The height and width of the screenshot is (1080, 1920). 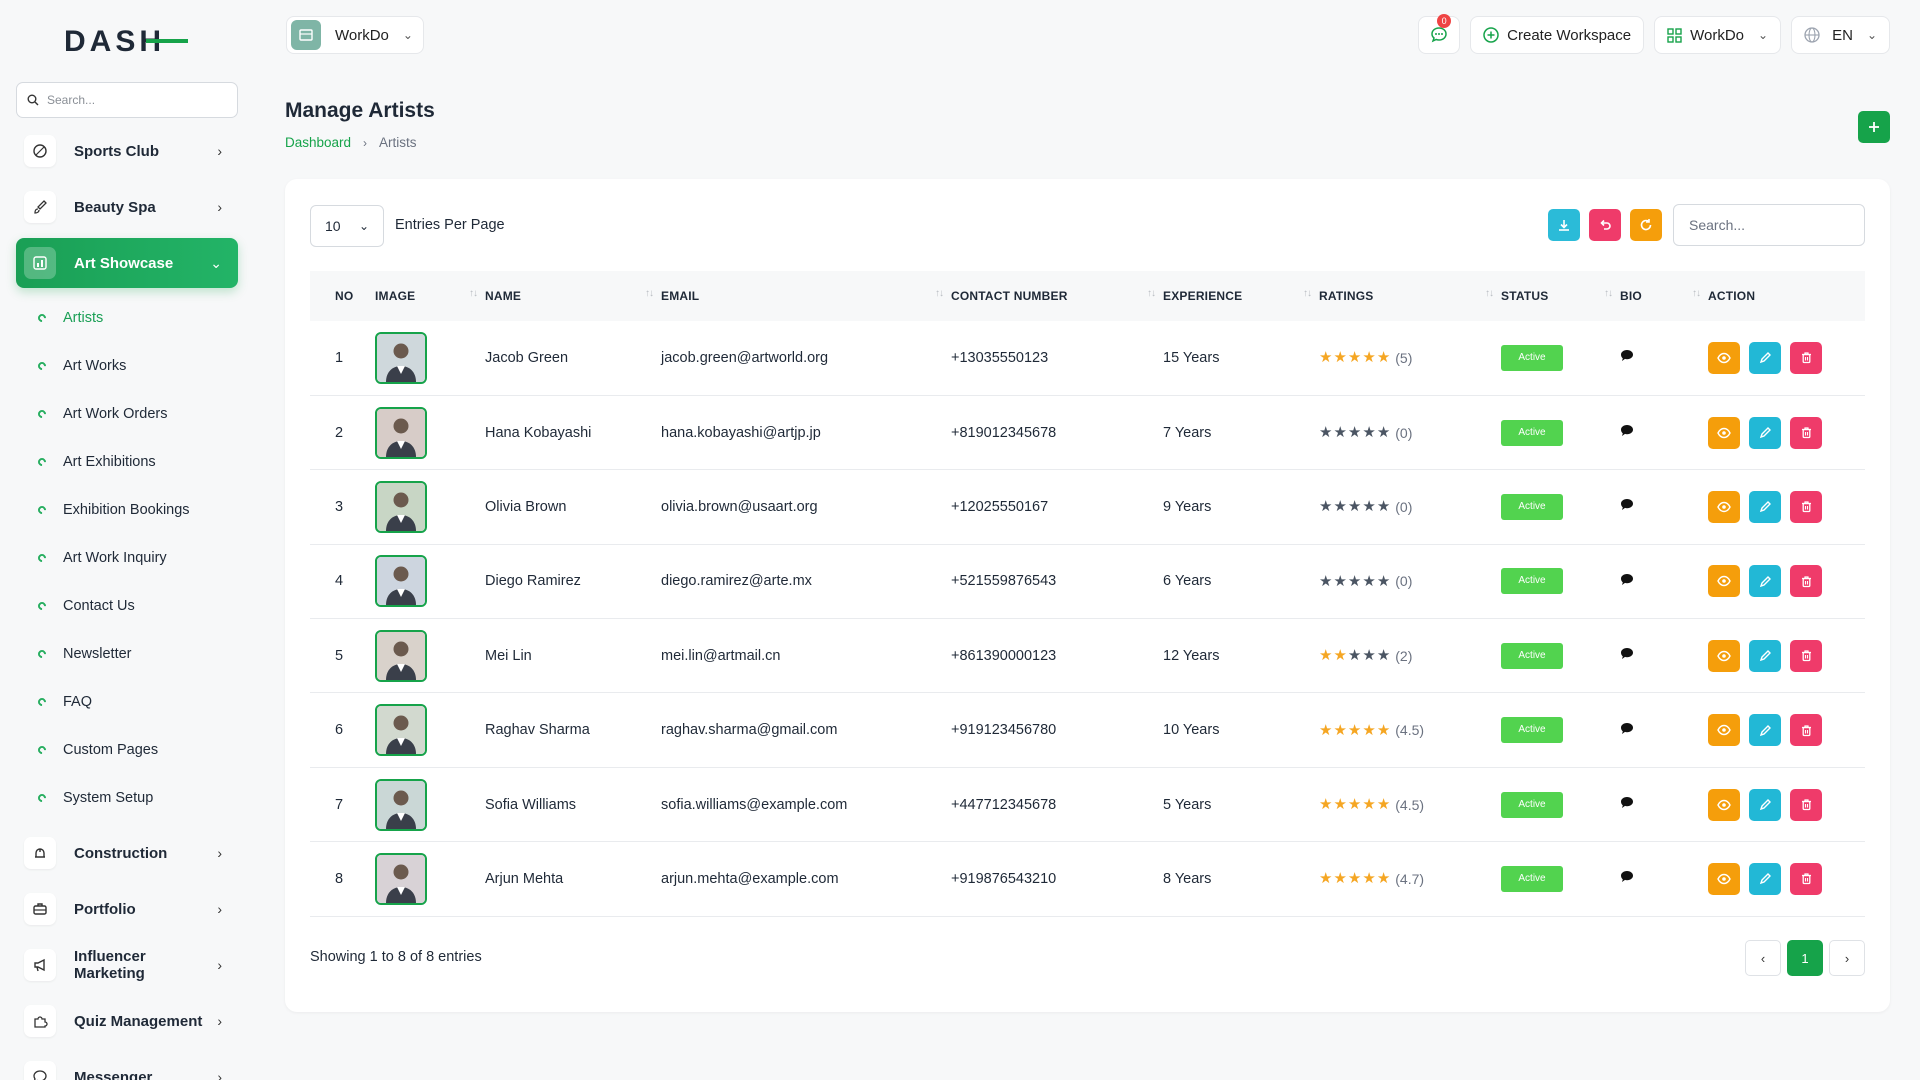 I want to click on sidebar-search, so click(x=127, y=100).